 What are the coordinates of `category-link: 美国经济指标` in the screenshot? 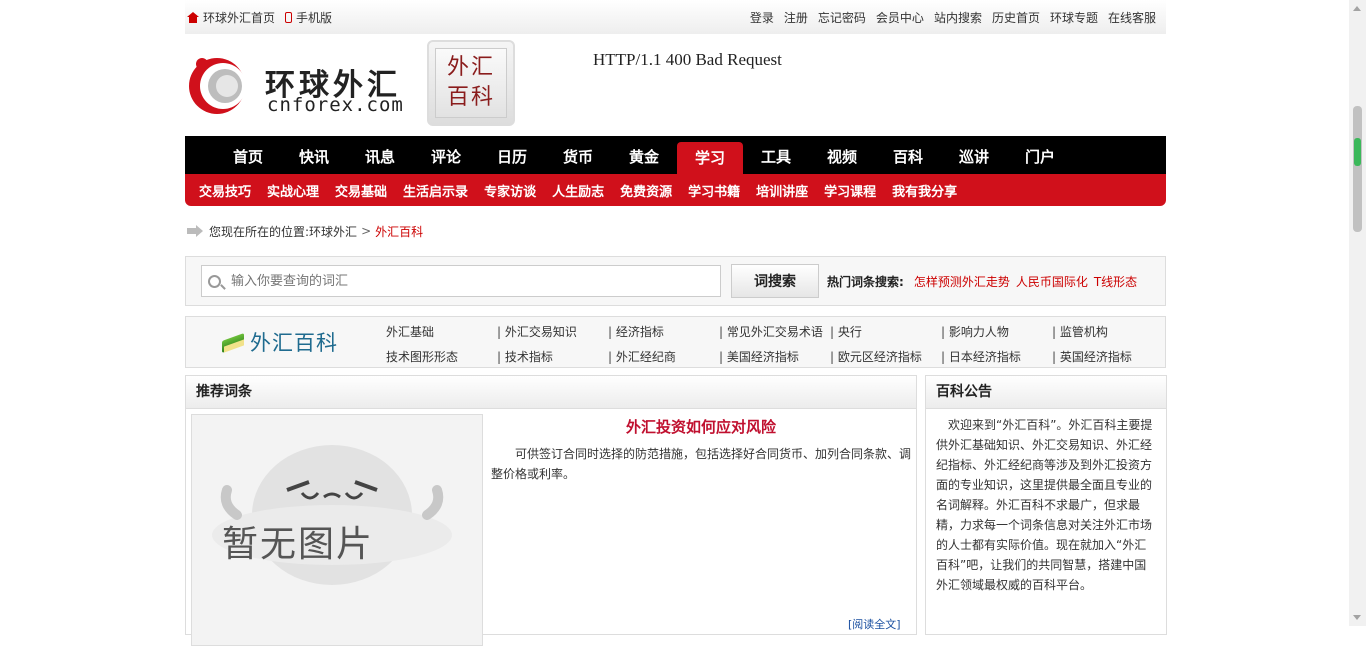 It's located at (774, 357).